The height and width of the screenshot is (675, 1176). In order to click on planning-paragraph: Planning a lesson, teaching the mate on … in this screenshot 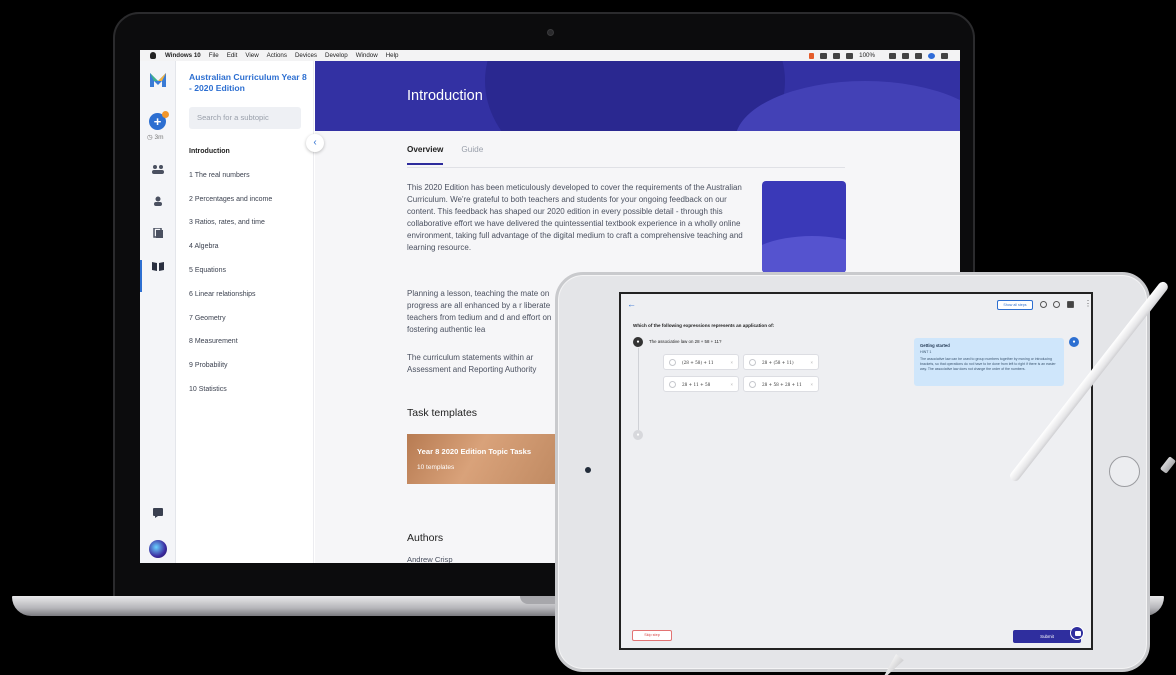, I will do `click(479, 311)`.